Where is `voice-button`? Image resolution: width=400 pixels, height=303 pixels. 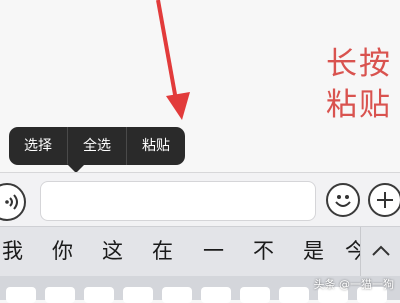
voice-button is located at coordinates (13, 202).